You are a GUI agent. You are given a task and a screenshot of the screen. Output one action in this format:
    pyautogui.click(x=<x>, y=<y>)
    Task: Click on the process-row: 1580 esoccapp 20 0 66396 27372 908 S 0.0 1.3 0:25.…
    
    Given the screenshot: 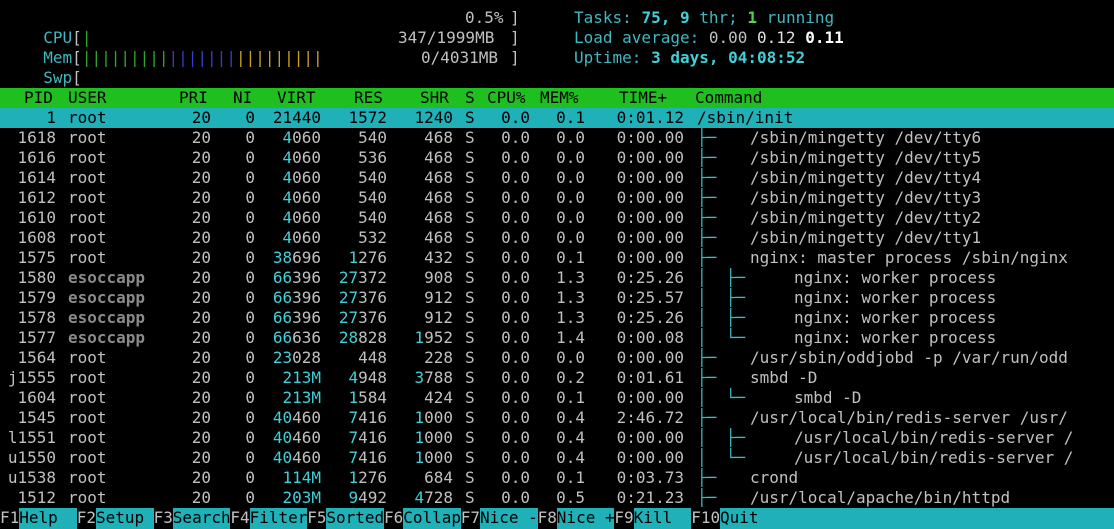 What is the action you would take?
    pyautogui.click(x=557, y=278)
    